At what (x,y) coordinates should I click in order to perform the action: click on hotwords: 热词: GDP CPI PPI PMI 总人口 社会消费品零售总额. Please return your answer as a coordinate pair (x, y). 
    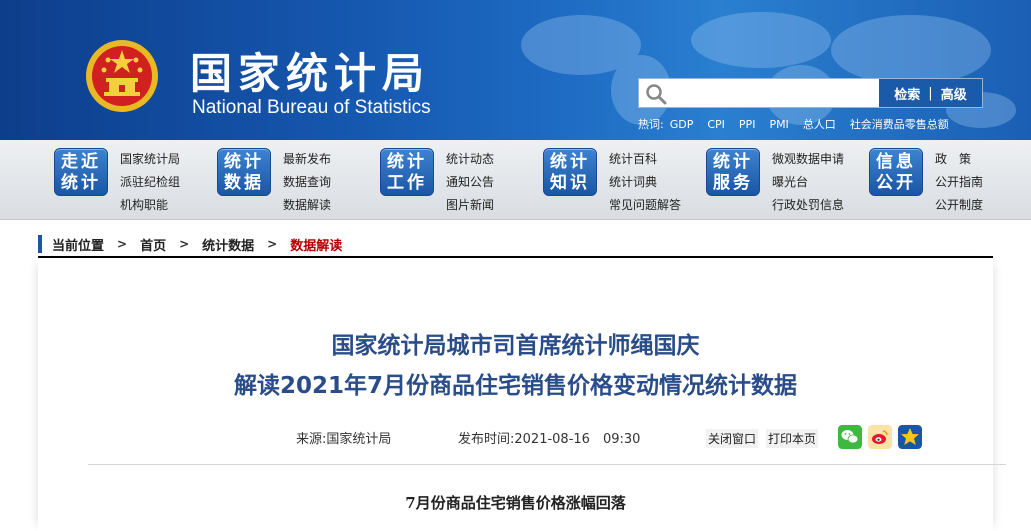
    Looking at the image, I should click on (800, 124).